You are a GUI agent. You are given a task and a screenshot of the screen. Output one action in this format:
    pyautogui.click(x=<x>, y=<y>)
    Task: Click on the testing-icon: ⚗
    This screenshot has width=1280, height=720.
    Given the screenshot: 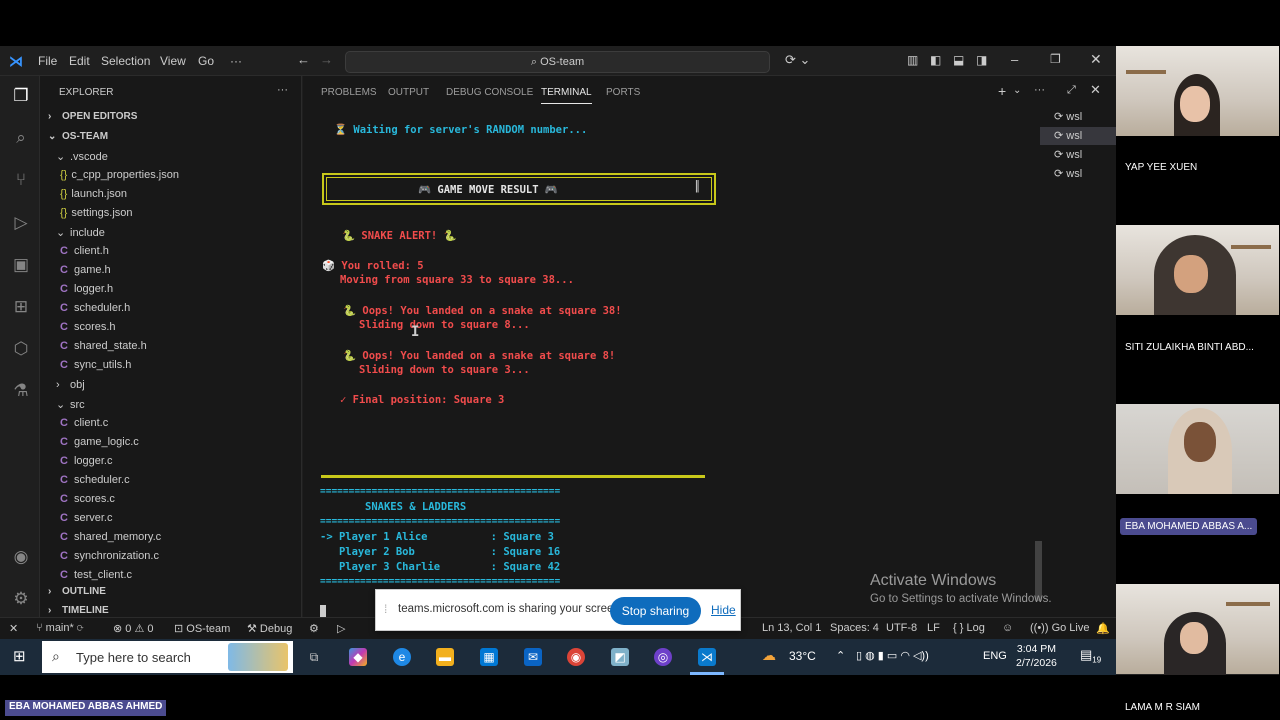 What is the action you would take?
    pyautogui.click(x=21, y=391)
    